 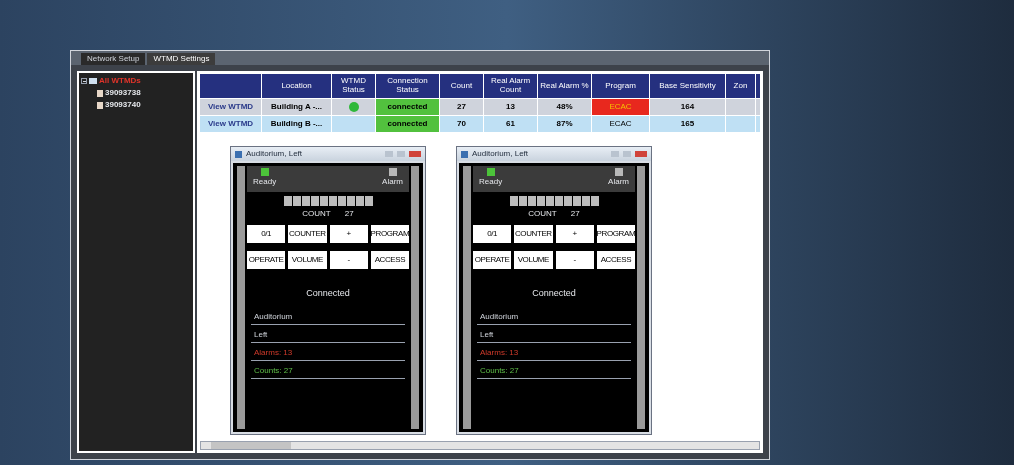 What do you see at coordinates (480, 445) in the screenshot?
I see `horizontal-scrollbar` at bounding box center [480, 445].